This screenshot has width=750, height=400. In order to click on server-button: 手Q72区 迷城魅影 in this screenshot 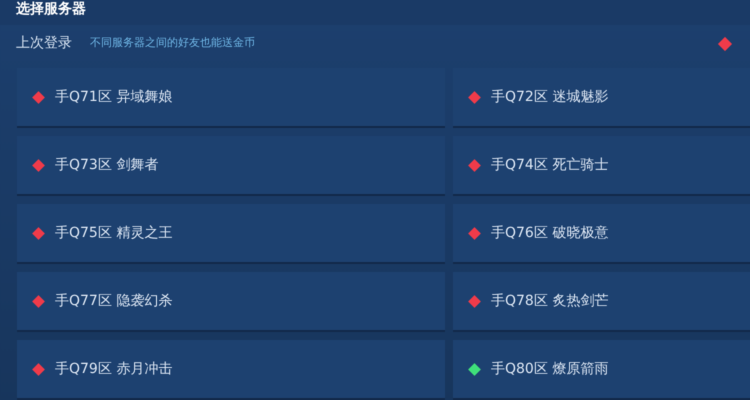, I will do `click(601, 98)`.